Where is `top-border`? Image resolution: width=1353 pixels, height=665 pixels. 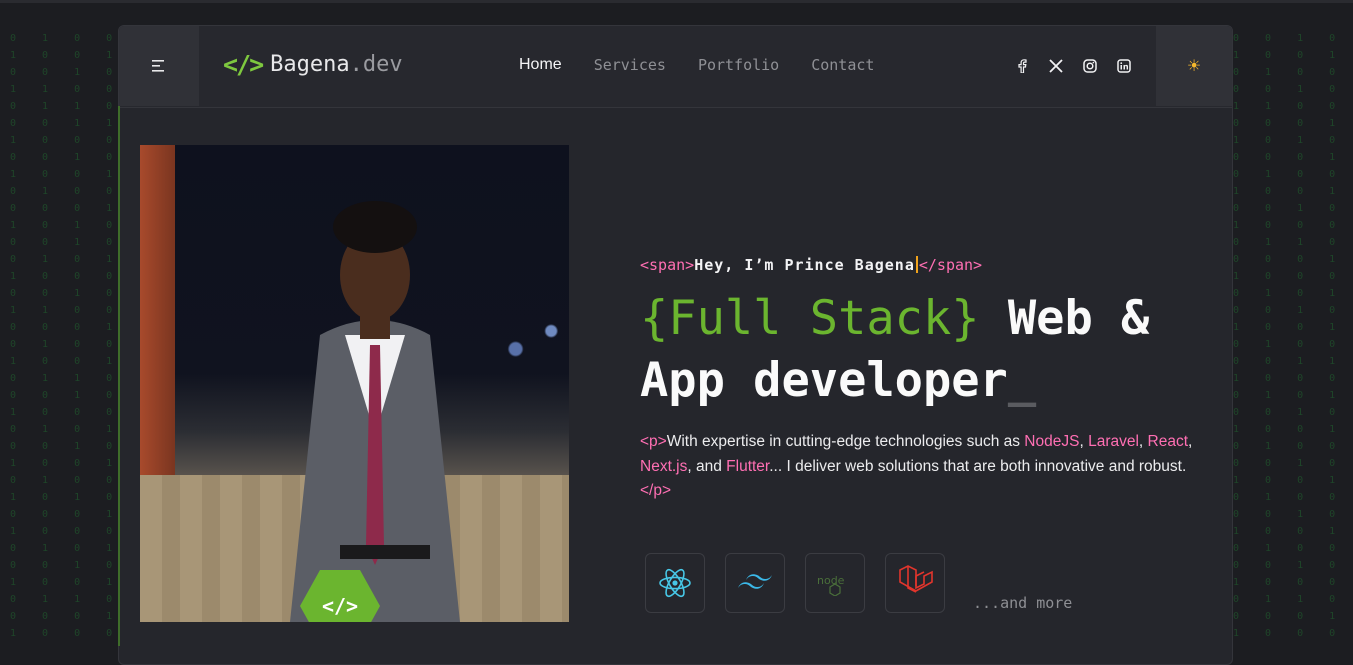
top-border is located at coordinates (676, 1).